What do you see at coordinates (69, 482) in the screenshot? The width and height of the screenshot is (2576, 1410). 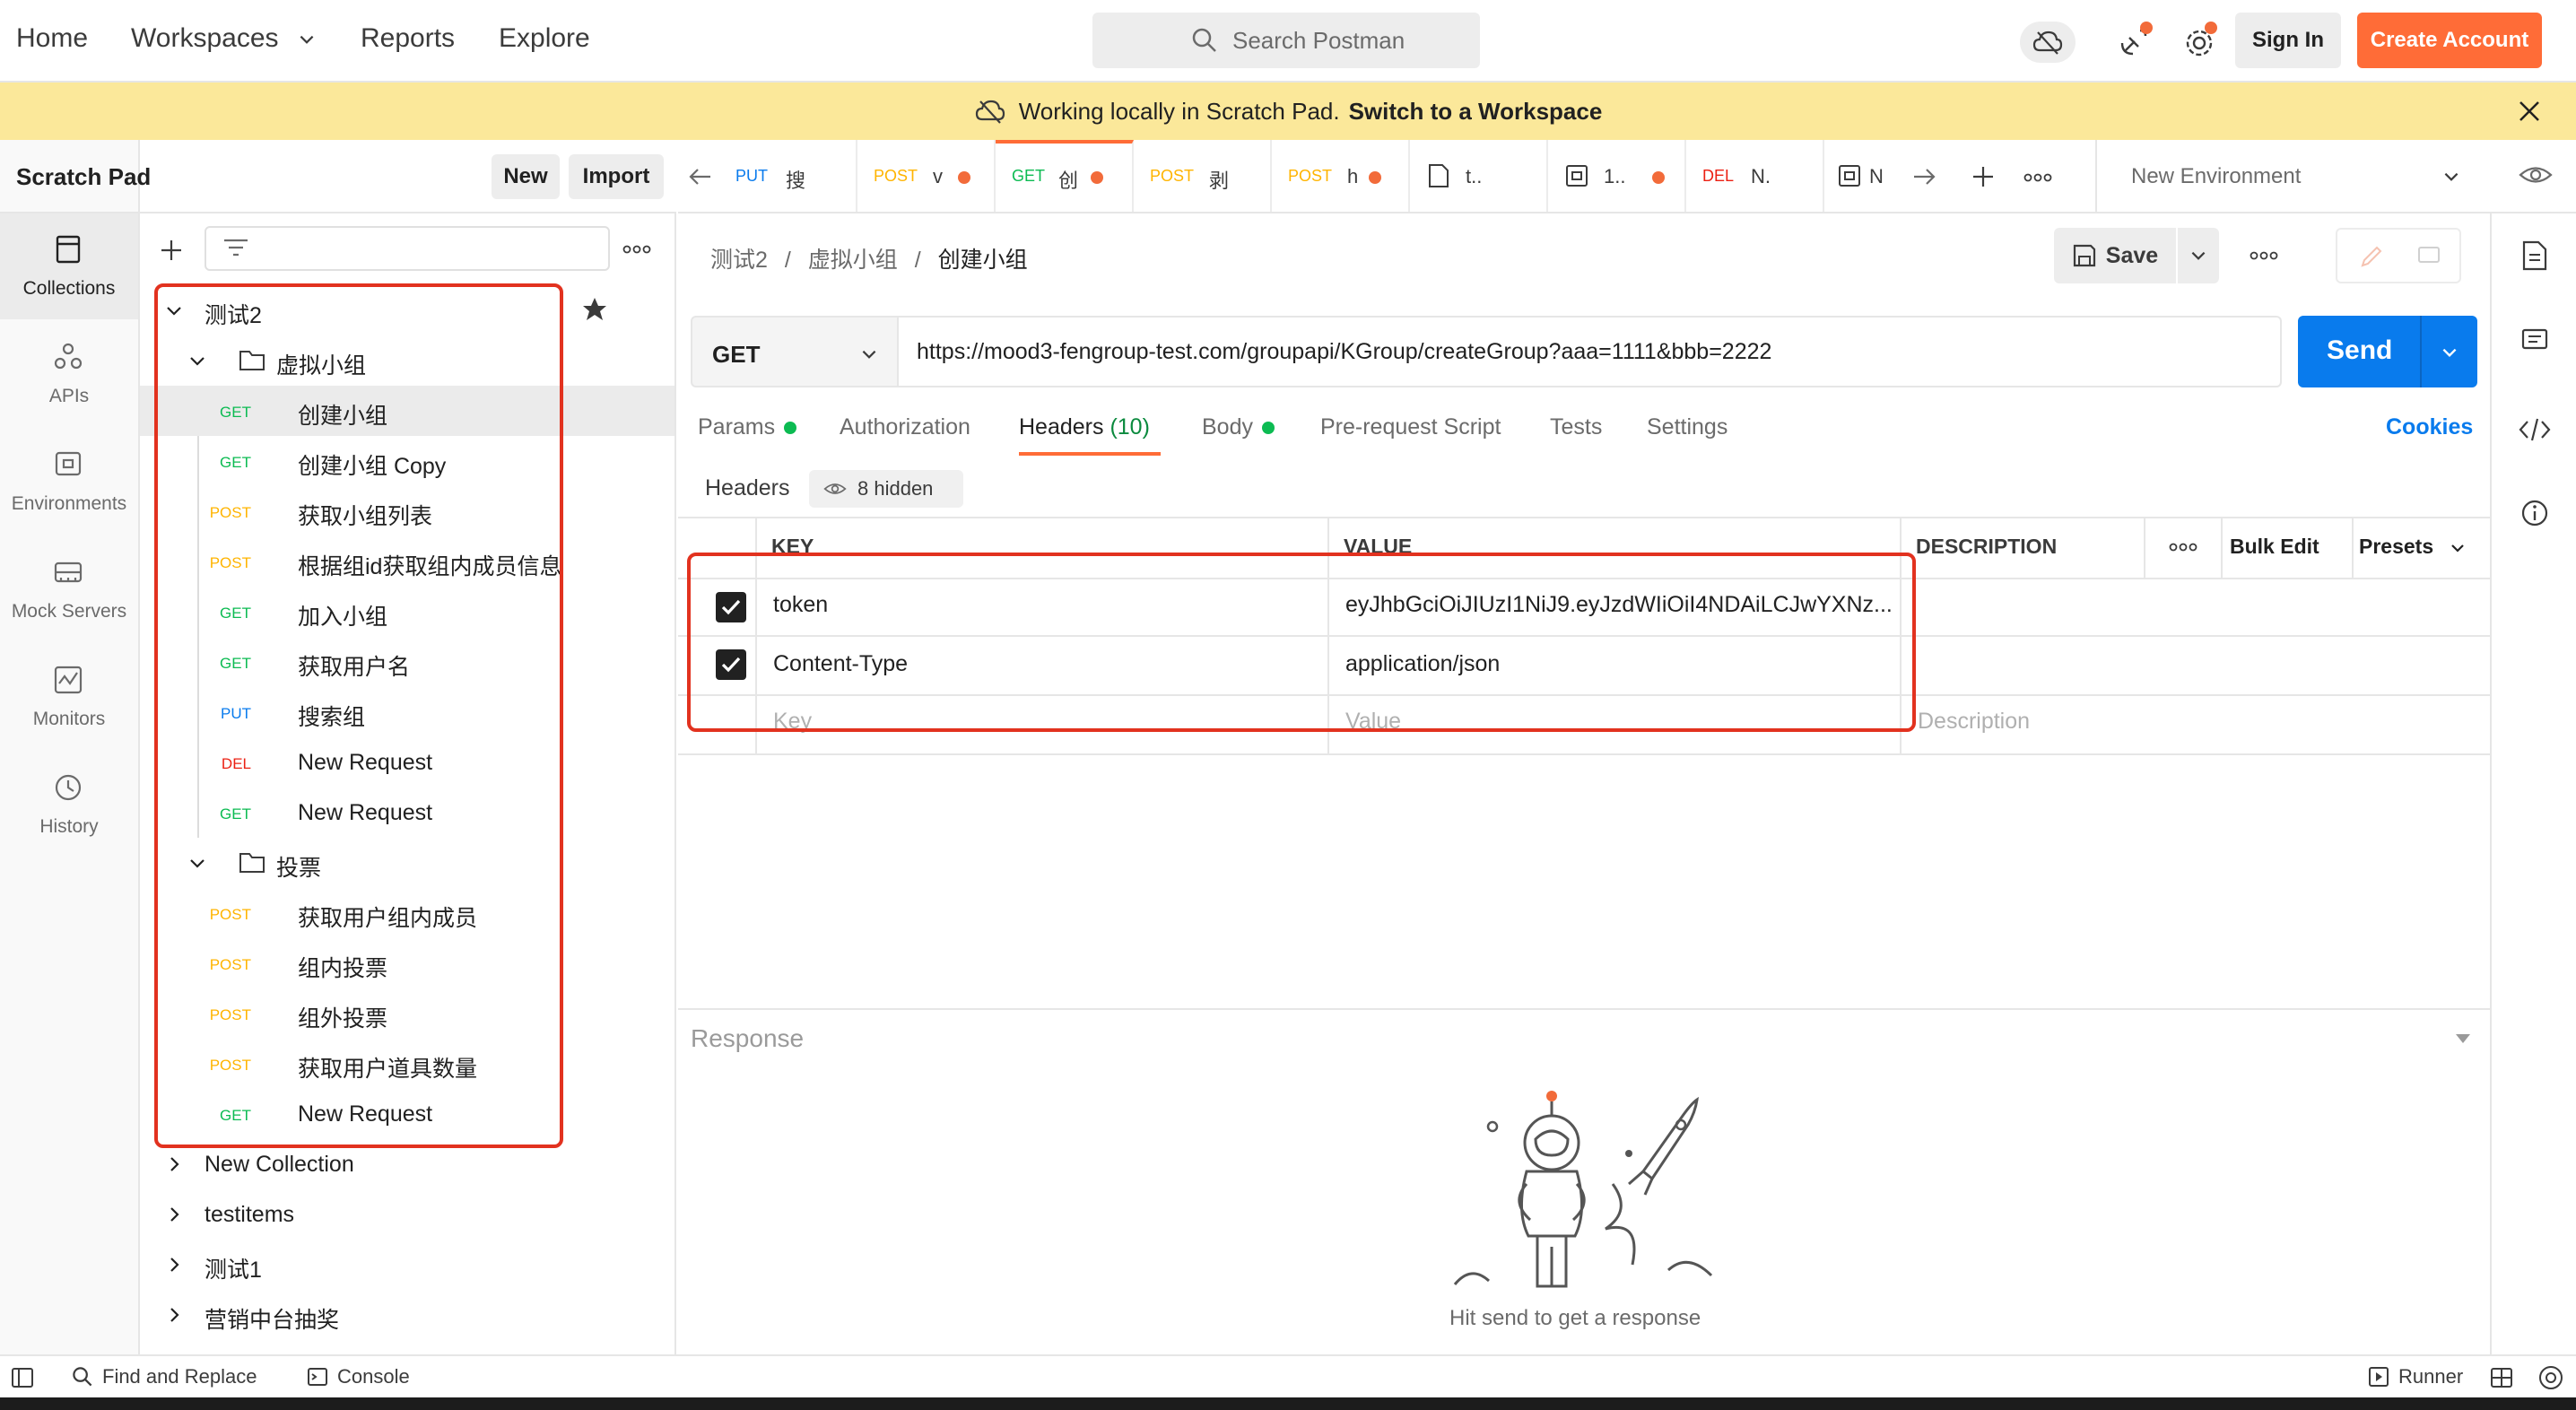 I see `rail-environments: Environments` at bounding box center [69, 482].